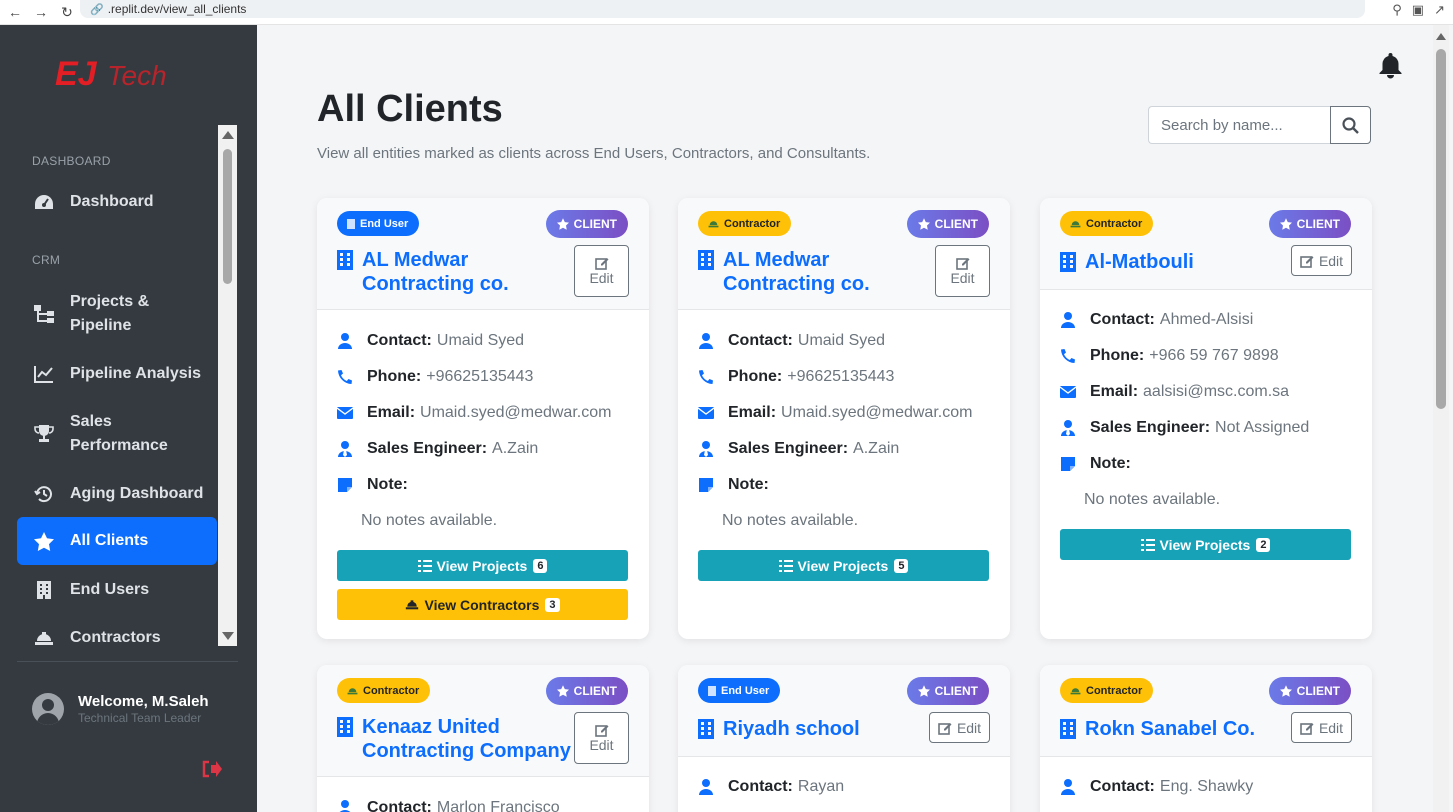 This screenshot has height=812, width=1453. Describe the element at coordinates (44, 434) in the screenshot. I see `trophy-icon` at that location.